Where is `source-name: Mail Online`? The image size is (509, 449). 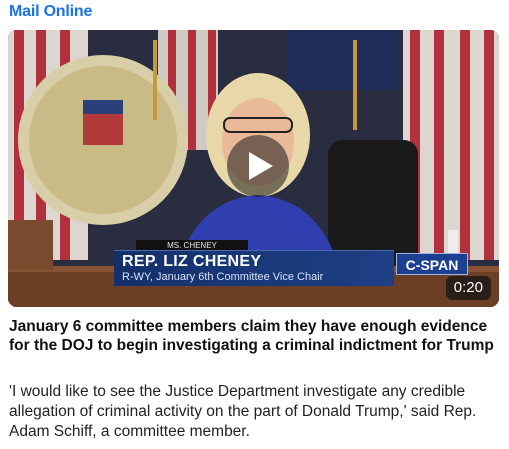 source-name: Mail Online is located at coordinates (50, 12).